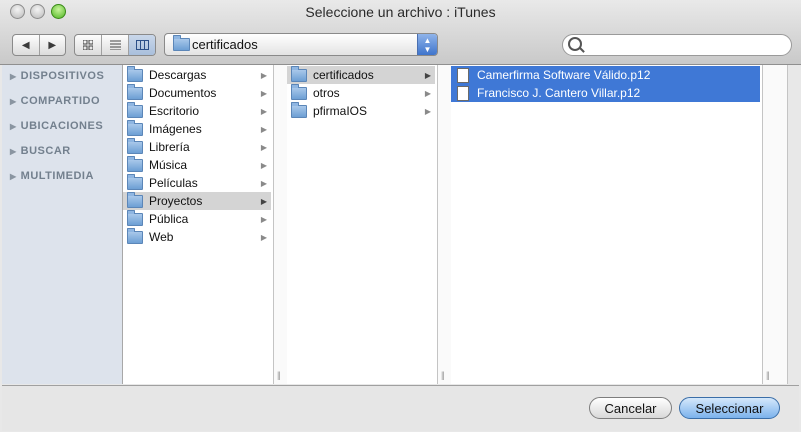 This screenshot has height=432, width=801. What do you see at coordinates (161, 237) in the screenshot?
I see `folder-label: Web` at bounding box center [161, 237].